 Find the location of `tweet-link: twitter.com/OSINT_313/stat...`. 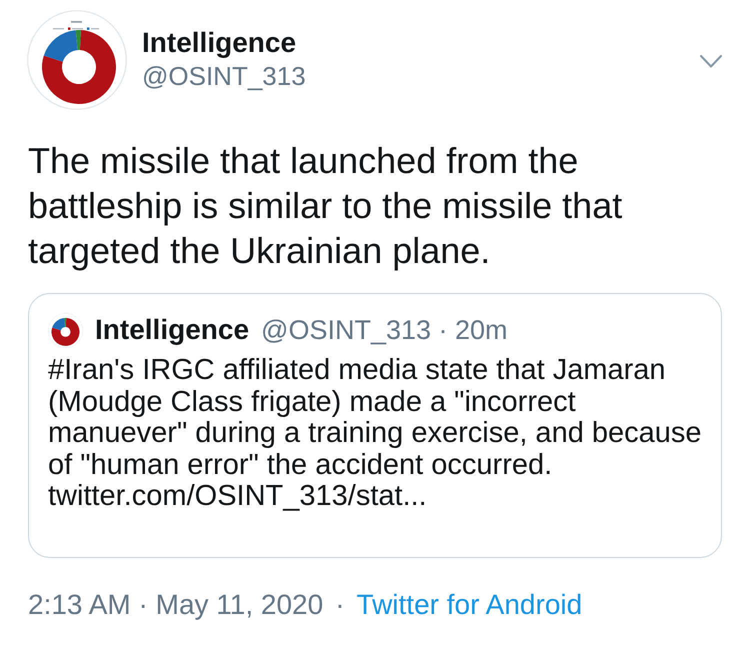

tweet-link: twitter.com/OSINT_313/stat... is located at coordinates (237, 496).